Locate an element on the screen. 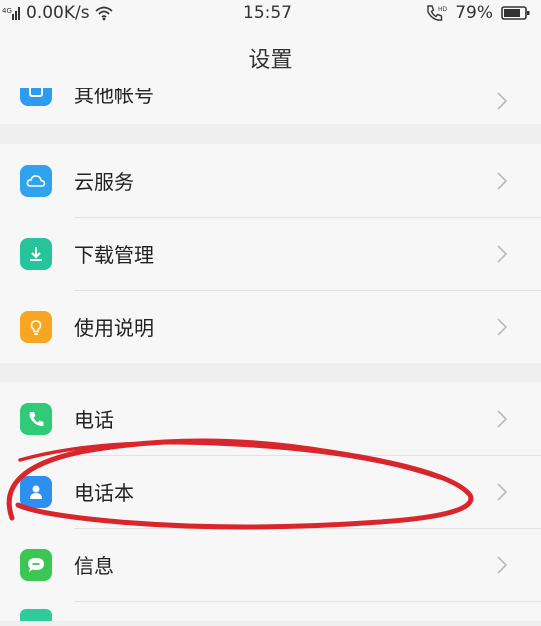 The width and height of the screenshot is (541, 626). settings-item-next is located at coordinates (270, 611).